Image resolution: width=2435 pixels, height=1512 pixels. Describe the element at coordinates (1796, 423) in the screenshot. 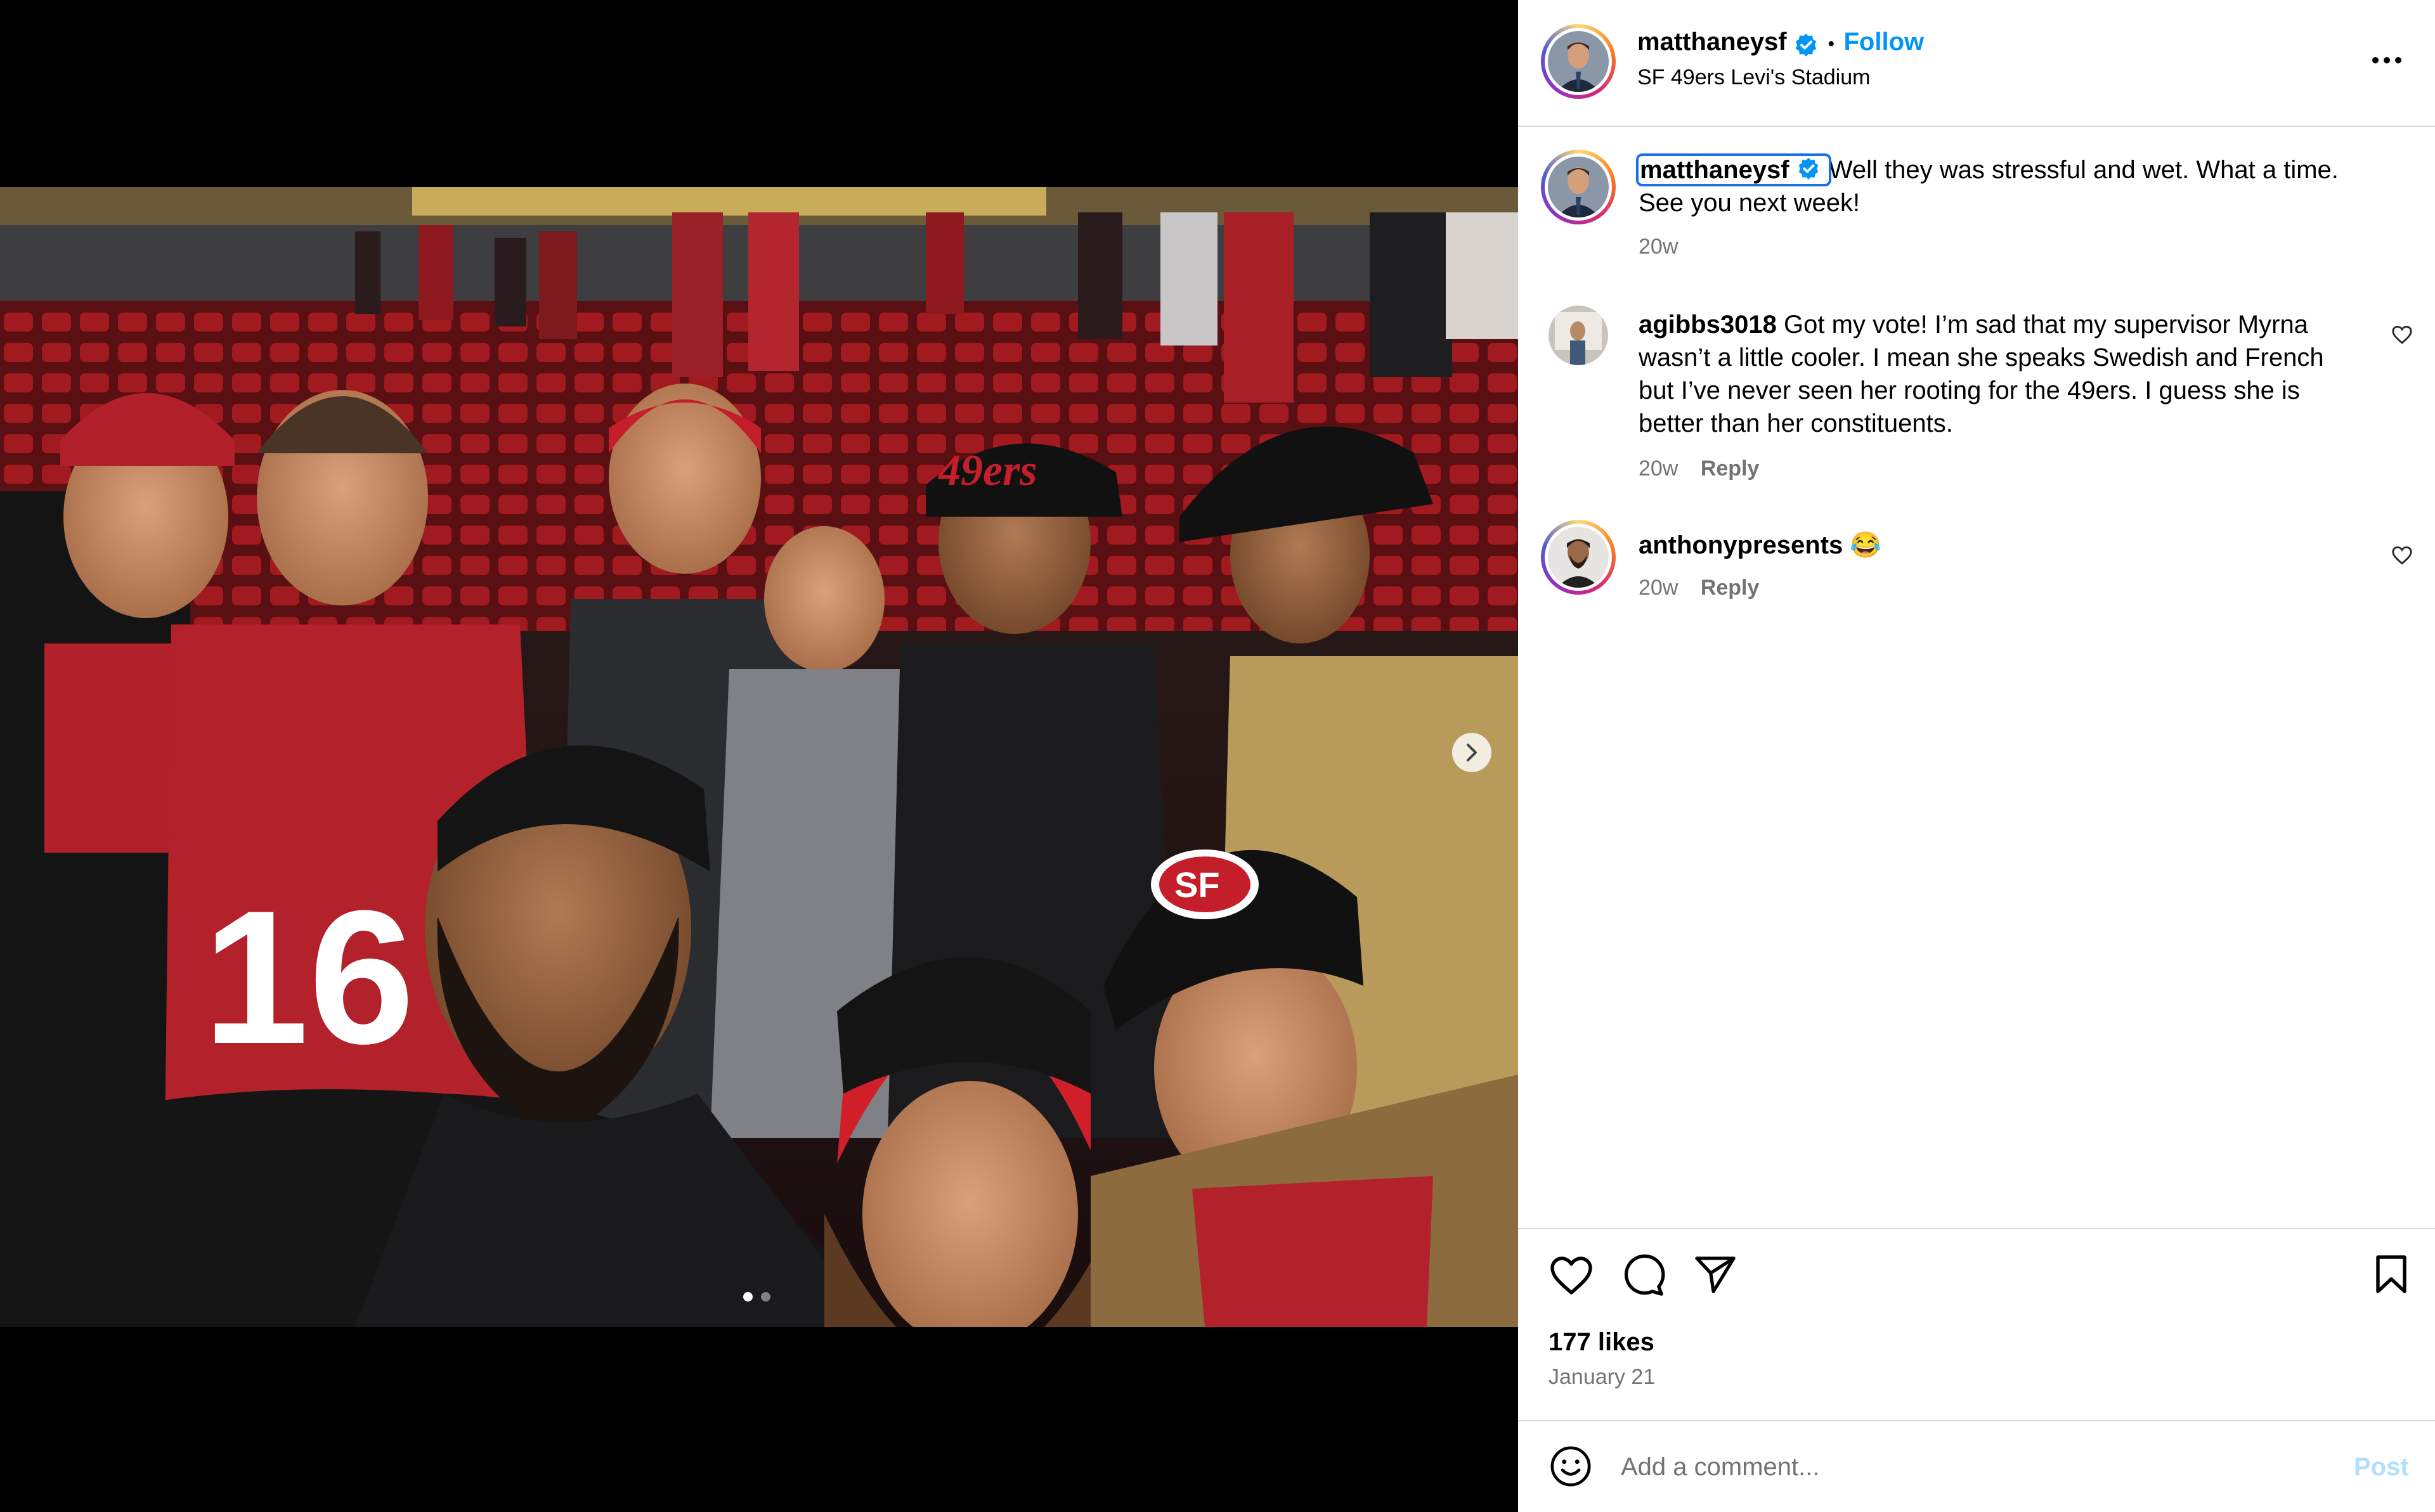

I see `comment-text-line4: better than her constituents.` at that location.